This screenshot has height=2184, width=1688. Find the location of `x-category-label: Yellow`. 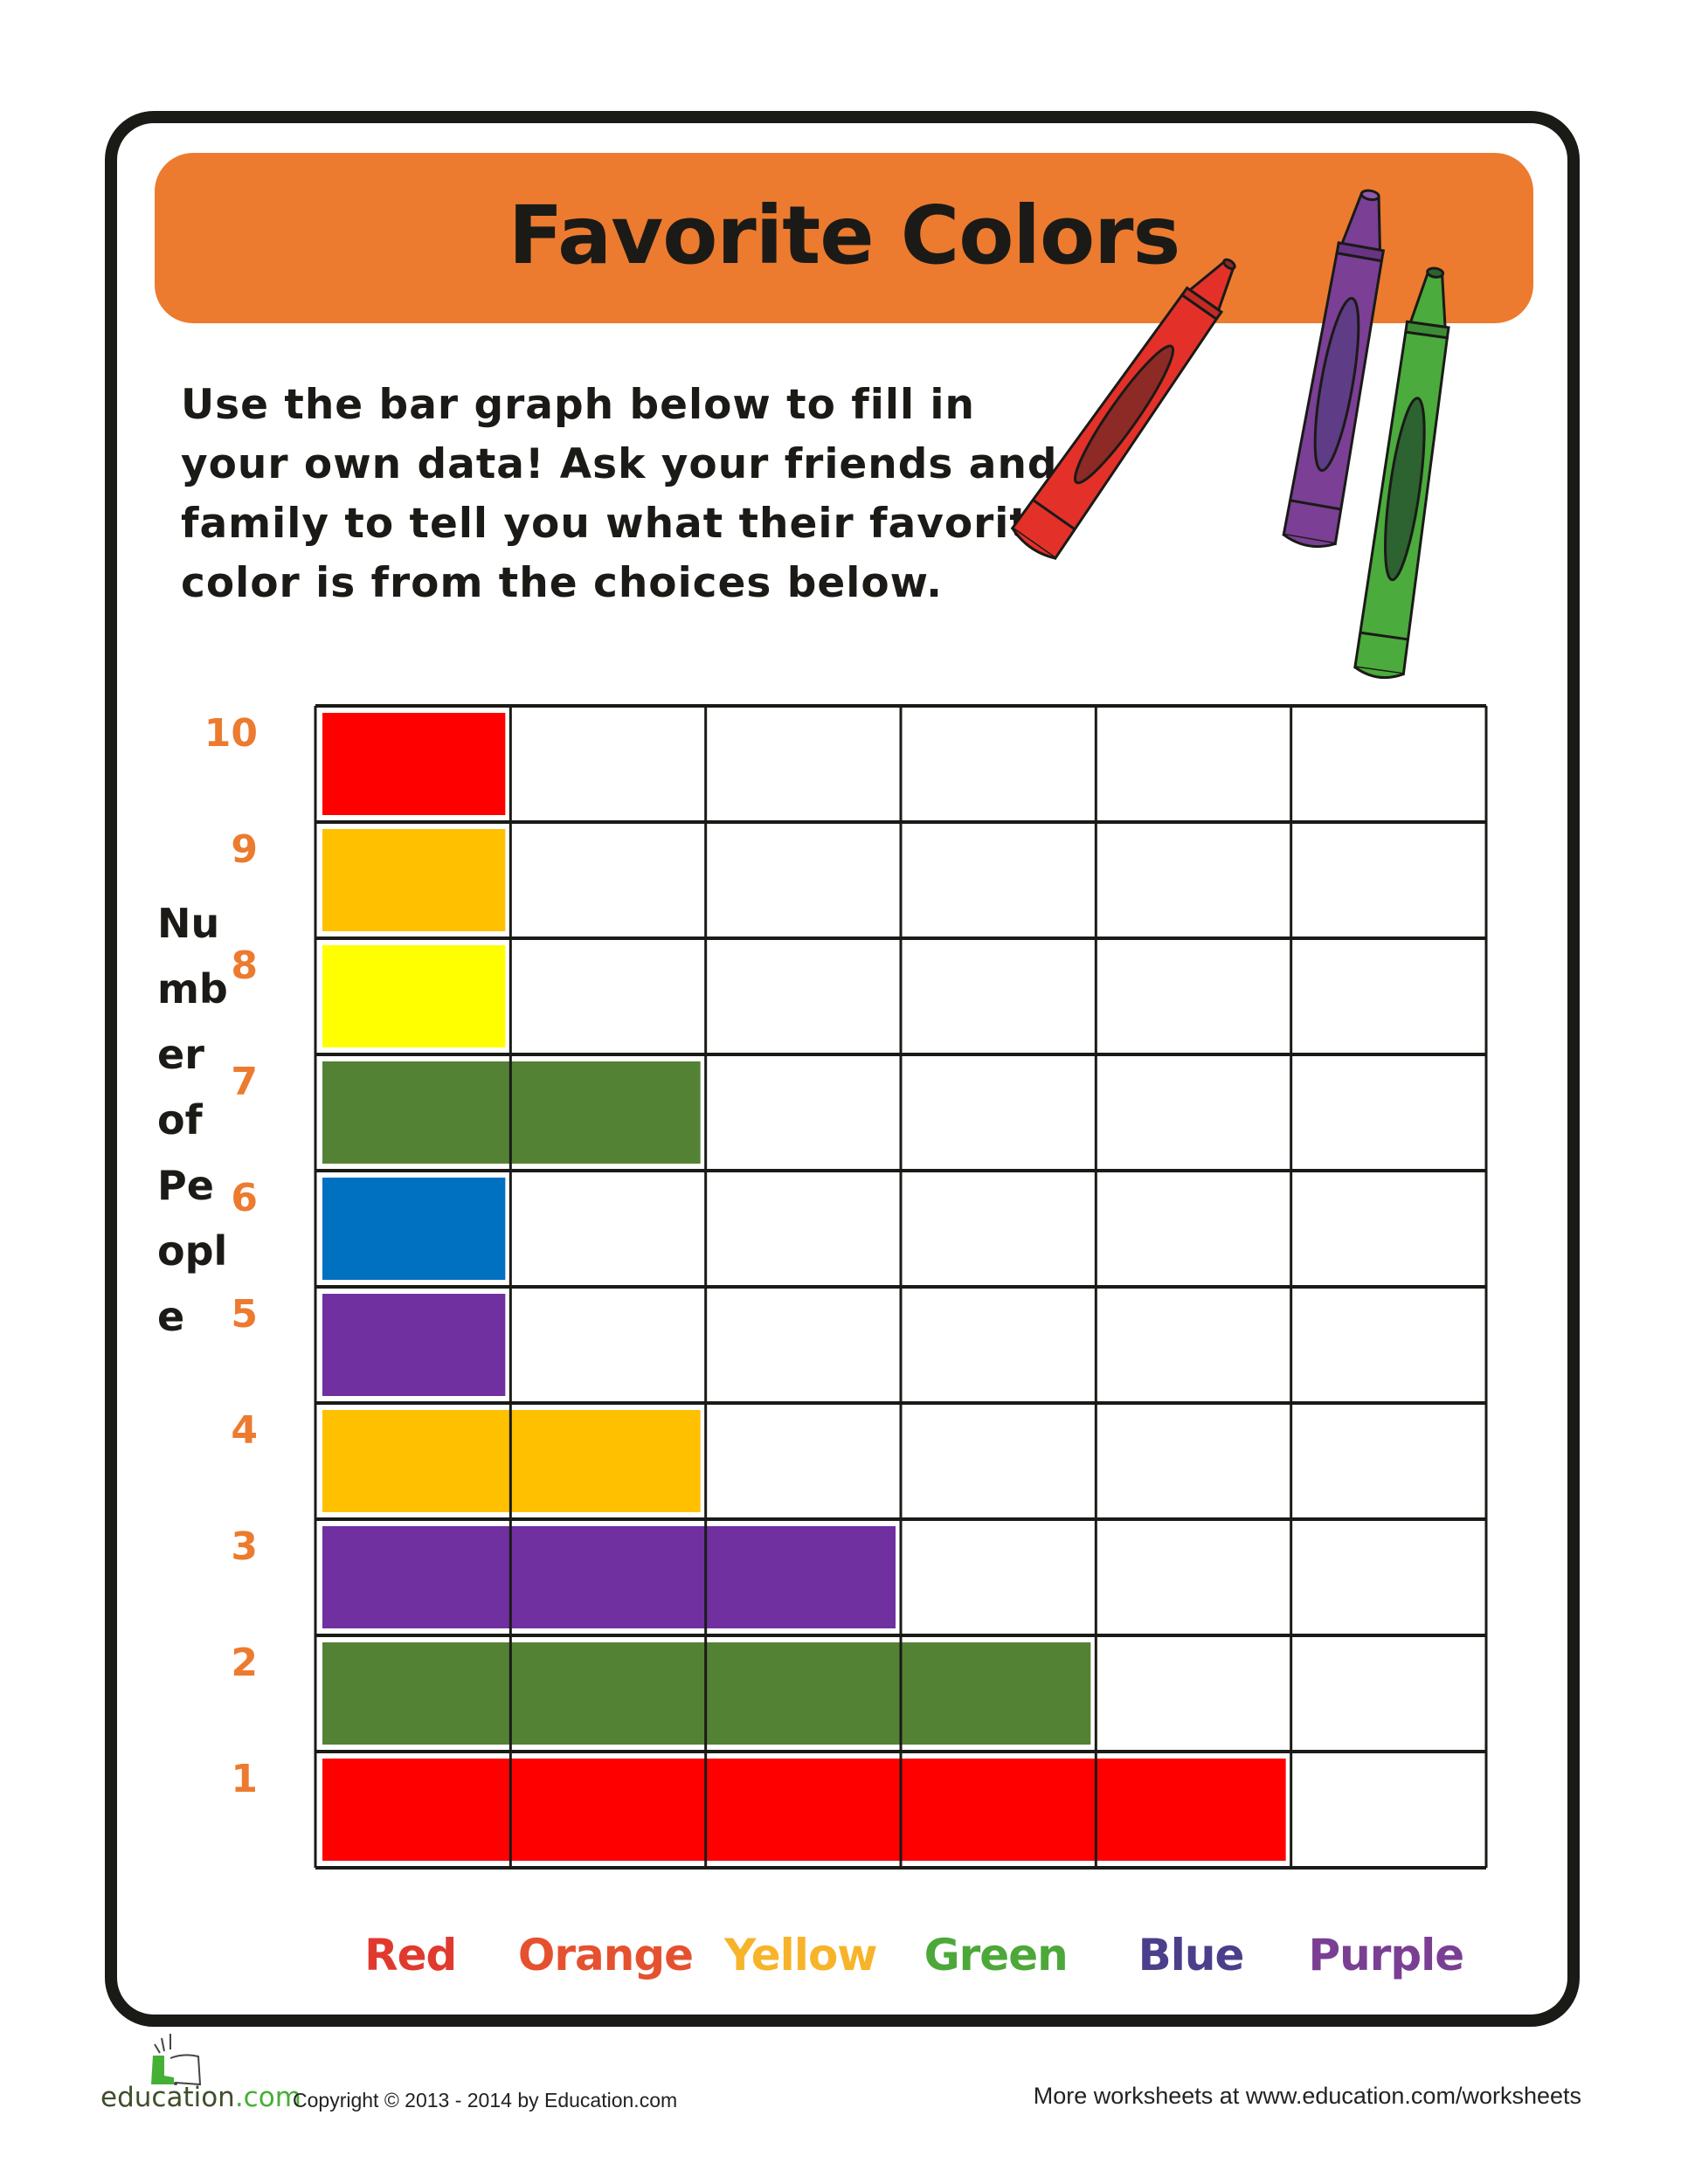

x-category-label: Yellow is located at coordinates (799, 1955).